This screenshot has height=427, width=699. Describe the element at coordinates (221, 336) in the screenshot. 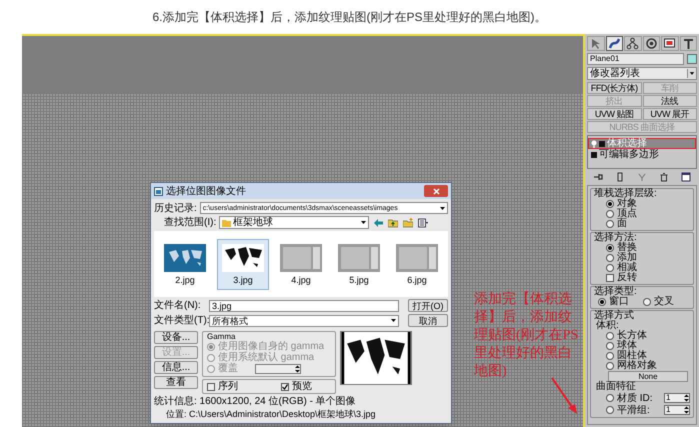

I see `group-title: Gamma` at that location.